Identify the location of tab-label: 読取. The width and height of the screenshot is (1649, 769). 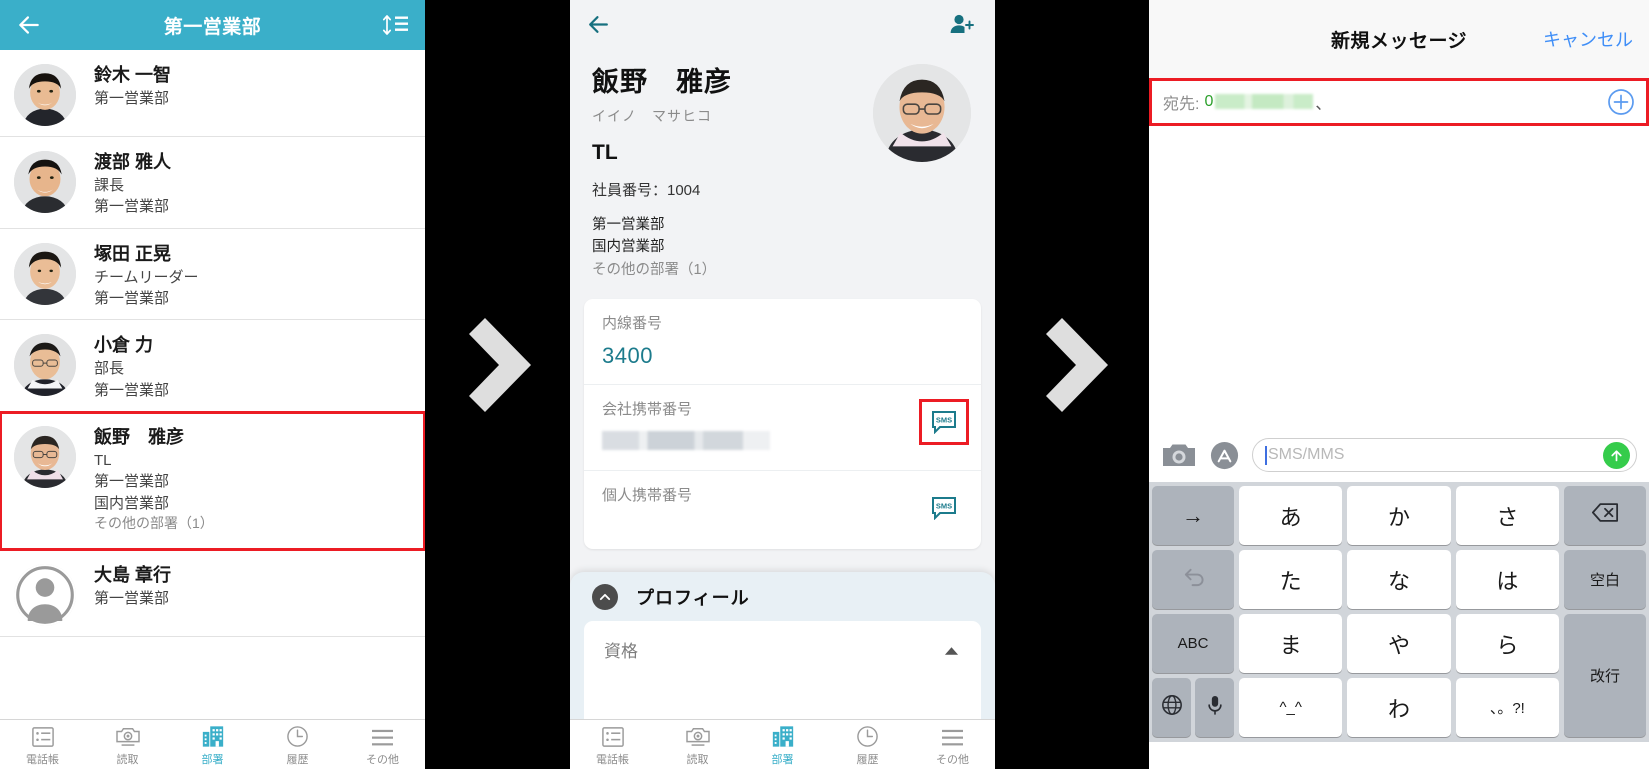
(127, 760).